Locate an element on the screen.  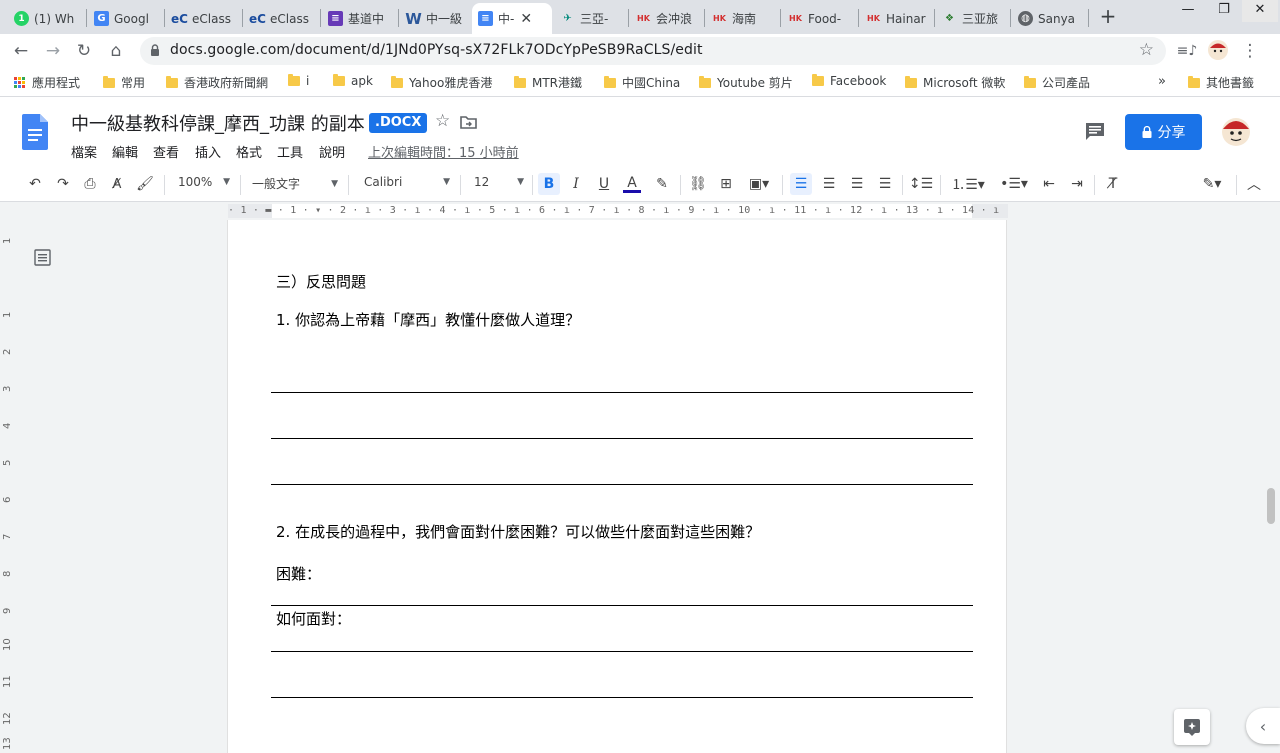
folder-icon is located at coordinates (172, 81).